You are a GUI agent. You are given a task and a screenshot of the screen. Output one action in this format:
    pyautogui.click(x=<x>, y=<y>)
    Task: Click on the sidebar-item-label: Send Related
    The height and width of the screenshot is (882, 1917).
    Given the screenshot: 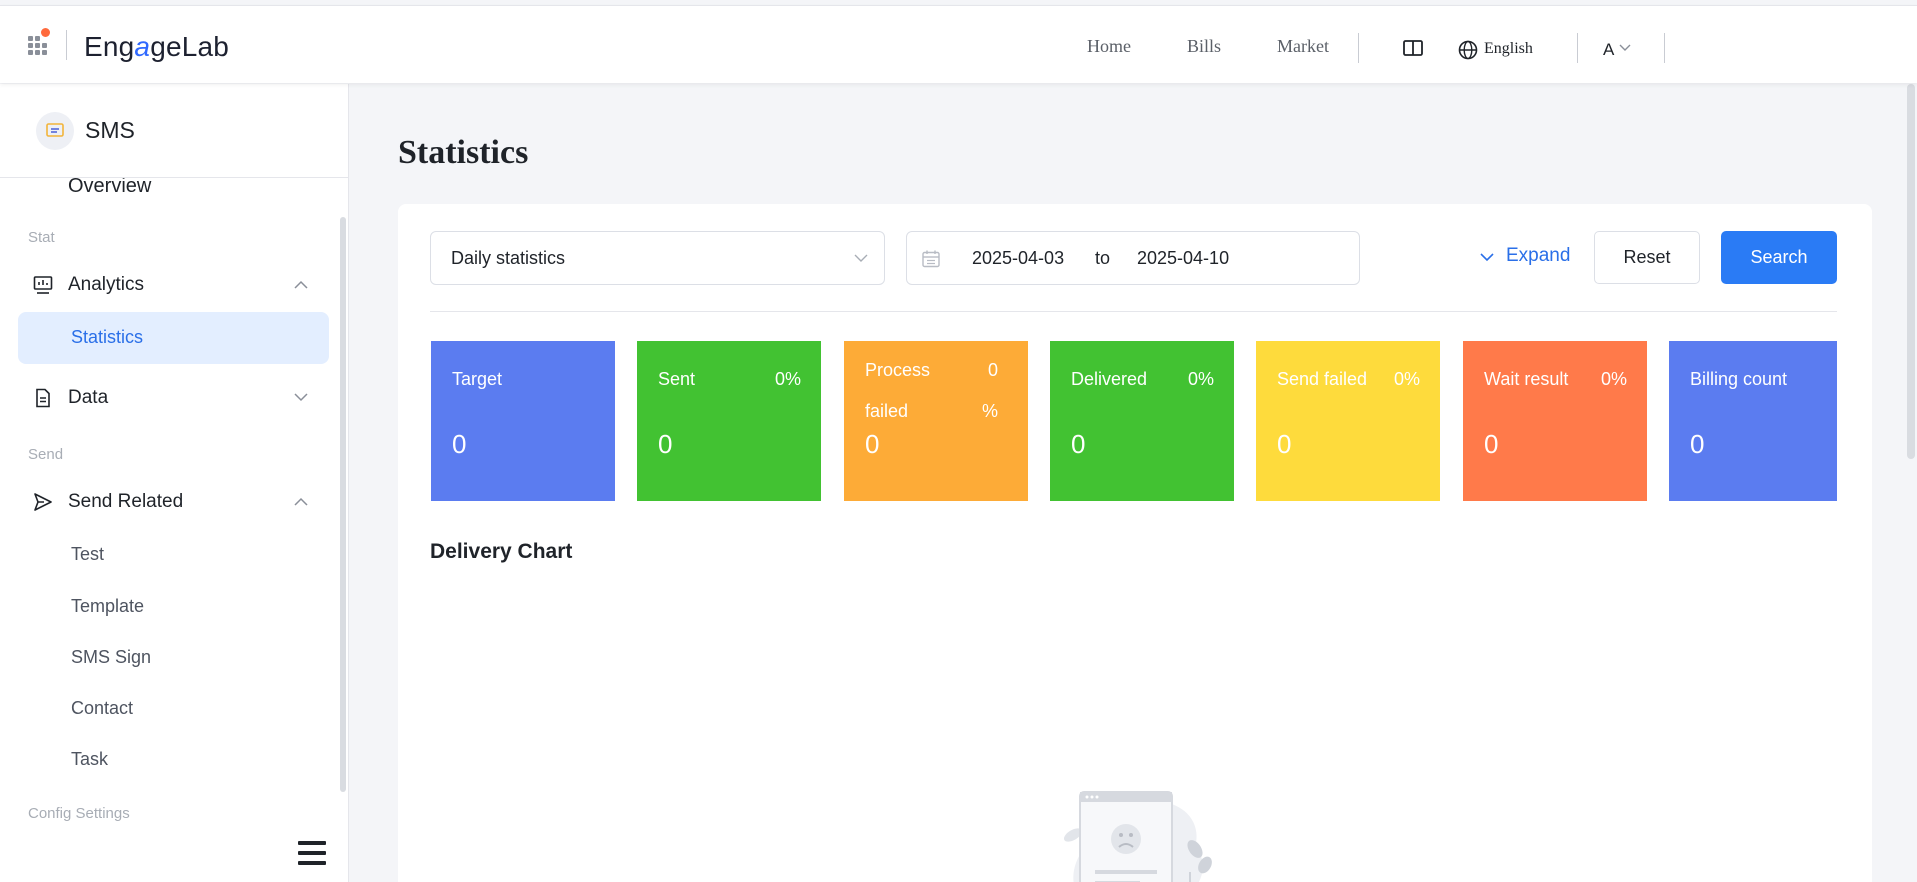 What is the action you would take?
    pyautogui.click(x=126, y=501)
    